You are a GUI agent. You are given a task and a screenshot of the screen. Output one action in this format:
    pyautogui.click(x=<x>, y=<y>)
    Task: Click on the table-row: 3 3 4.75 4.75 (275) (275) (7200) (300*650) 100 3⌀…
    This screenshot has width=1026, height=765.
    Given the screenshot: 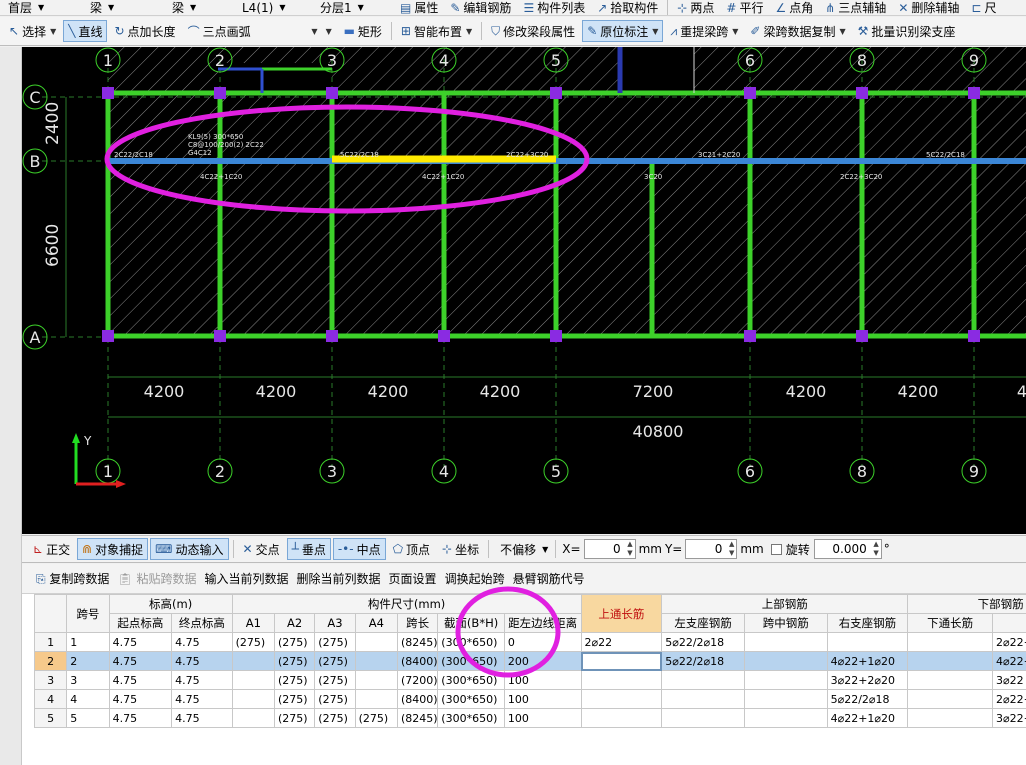 What is the action you would take?
    pyautogui.click(x=529, y=680)
    